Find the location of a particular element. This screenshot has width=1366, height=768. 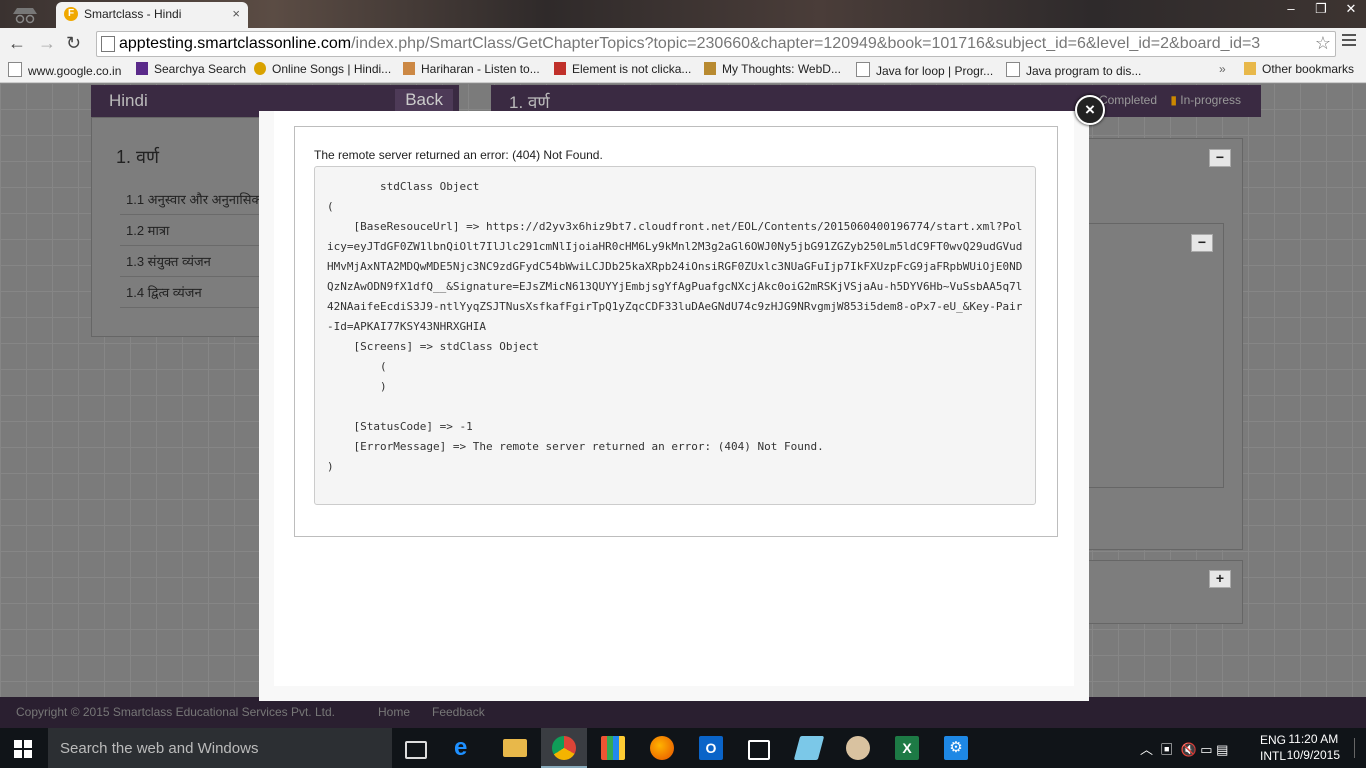

lang-top: ENG is located at coordinates (1273, 740).